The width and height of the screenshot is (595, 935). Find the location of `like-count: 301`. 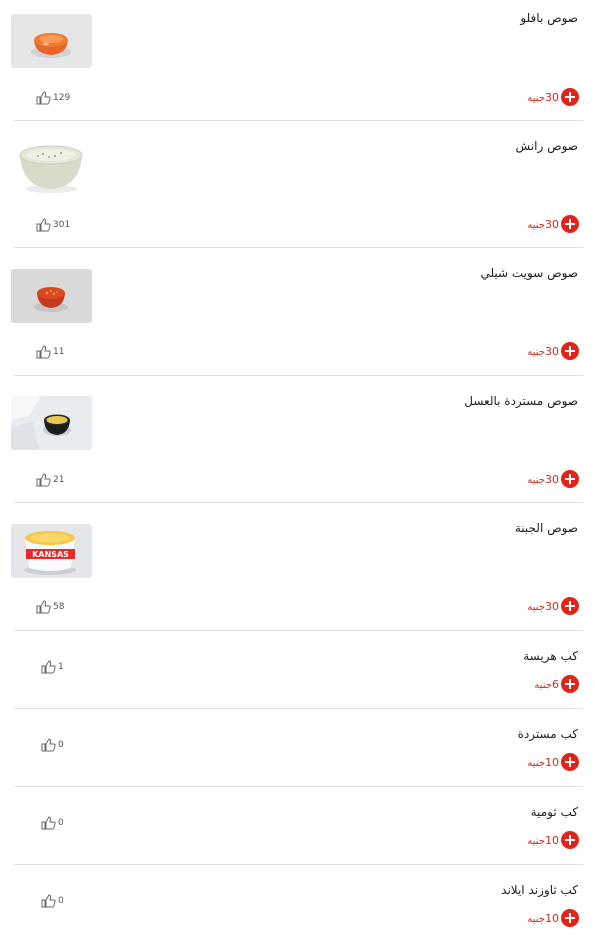

like-count: 301 is located at coordinates (62, 225).